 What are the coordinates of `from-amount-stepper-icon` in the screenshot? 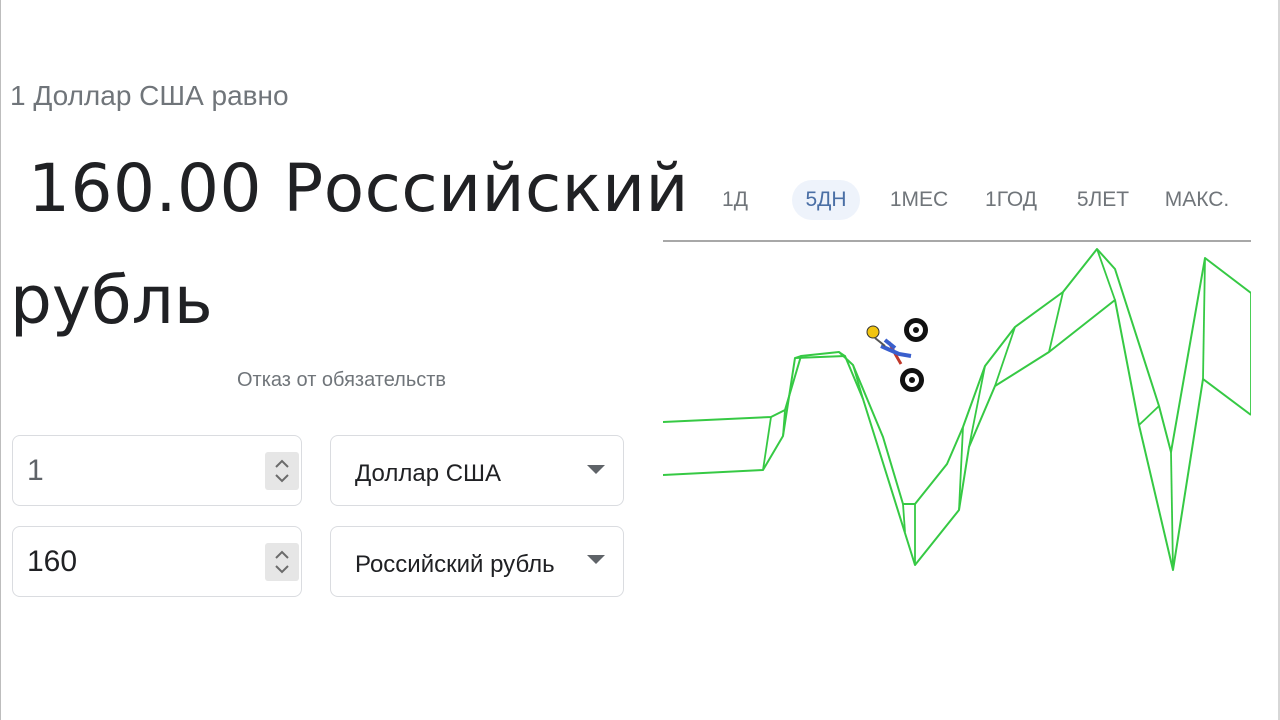 It's located at (282, 471).